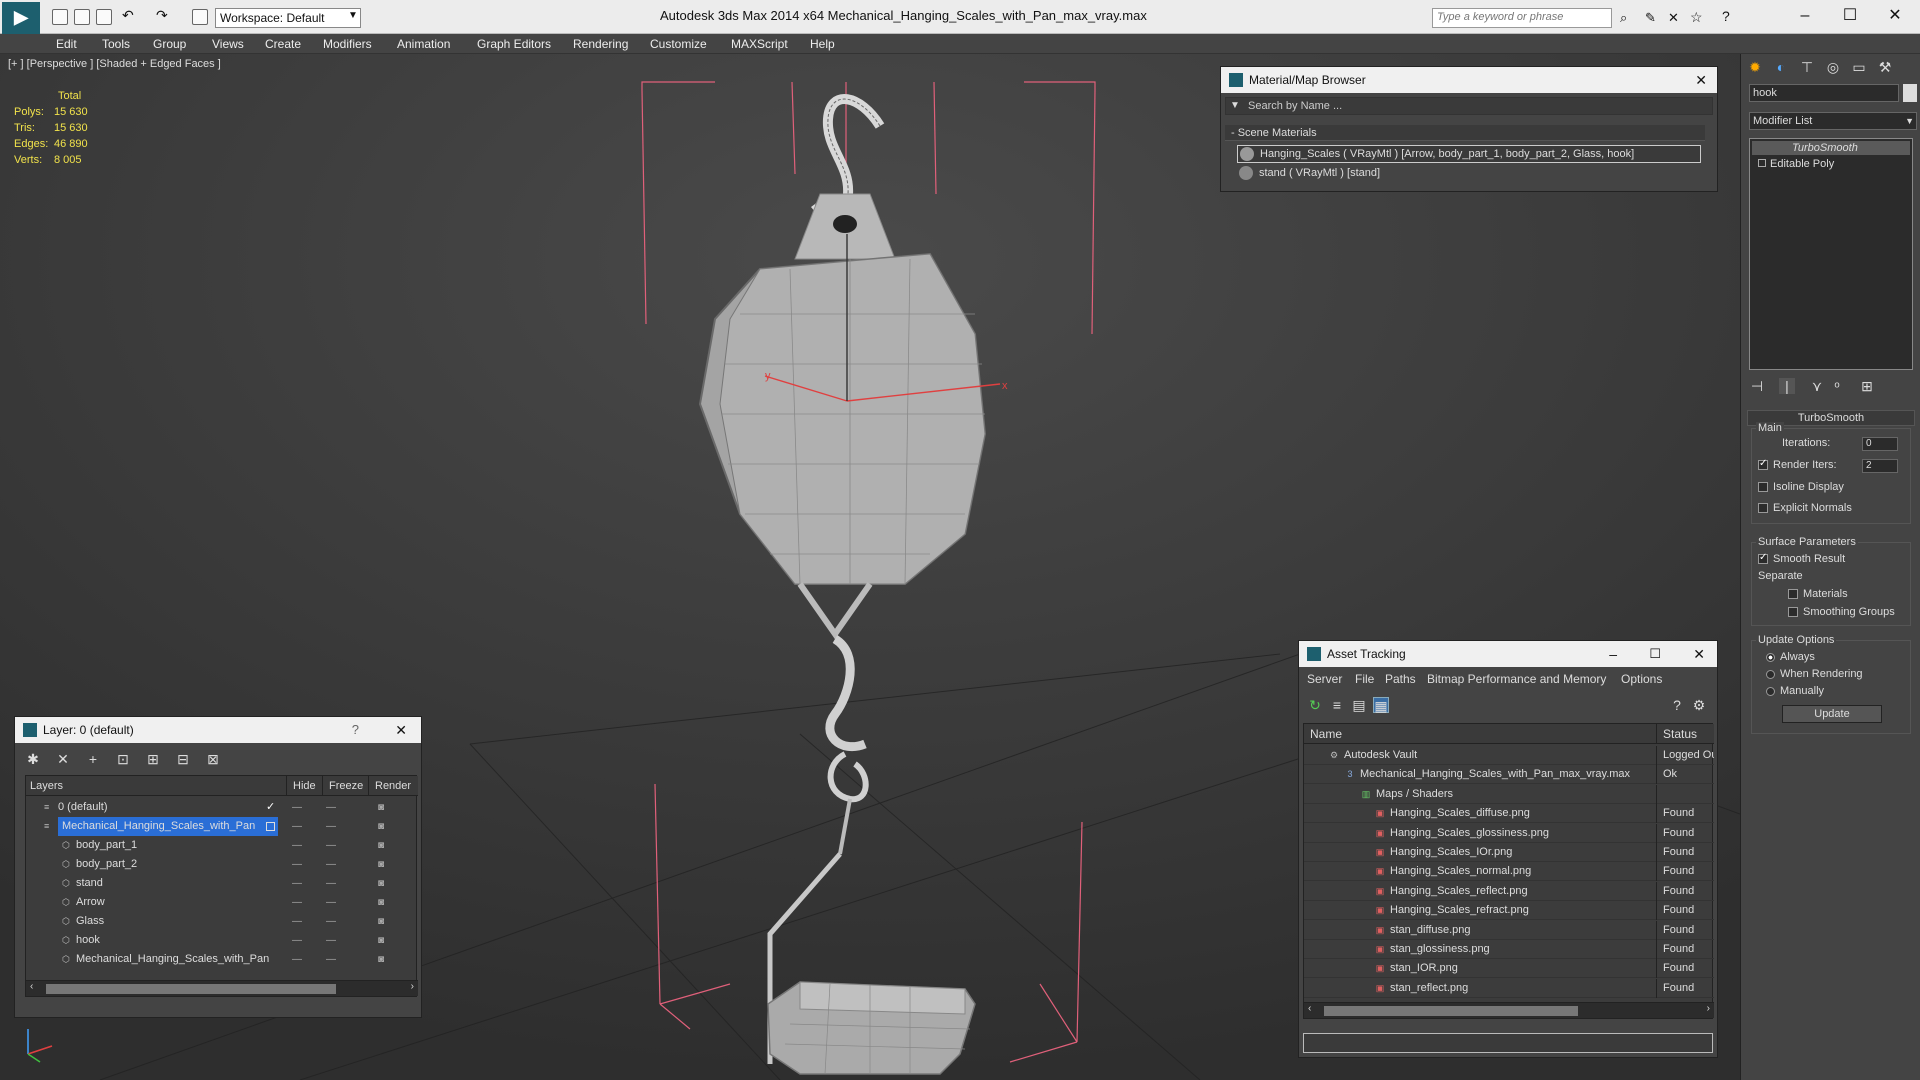 The width and height of the screenshot is (1920, 1080). What do you see at coordinates (1793, 594) in the screenshot?
I see `materials-checkbox` at bounding box center [1793, 594].